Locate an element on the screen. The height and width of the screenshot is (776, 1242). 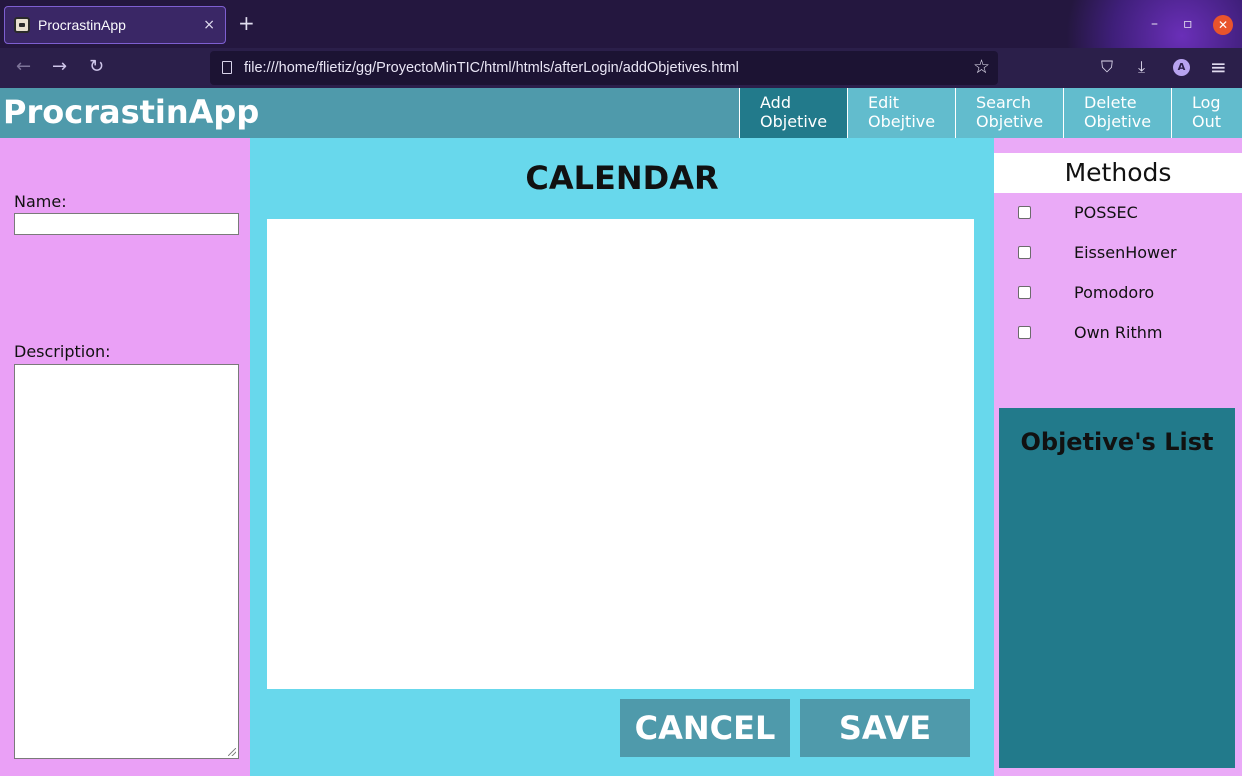
method-label: POSSEC is located at coordinates (1106, 212).